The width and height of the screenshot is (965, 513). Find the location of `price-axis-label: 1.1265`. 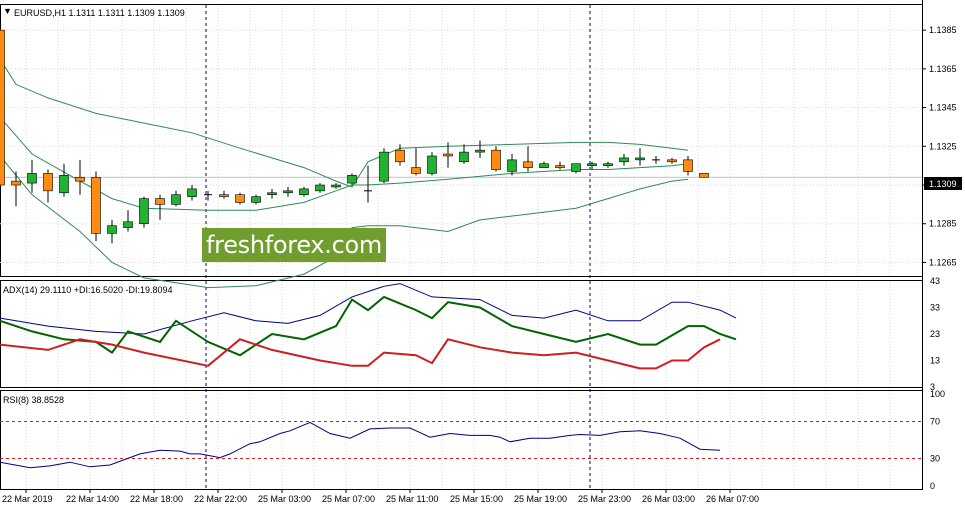

price-axis-label: 1.1265 is located at coordinates (943, 262).